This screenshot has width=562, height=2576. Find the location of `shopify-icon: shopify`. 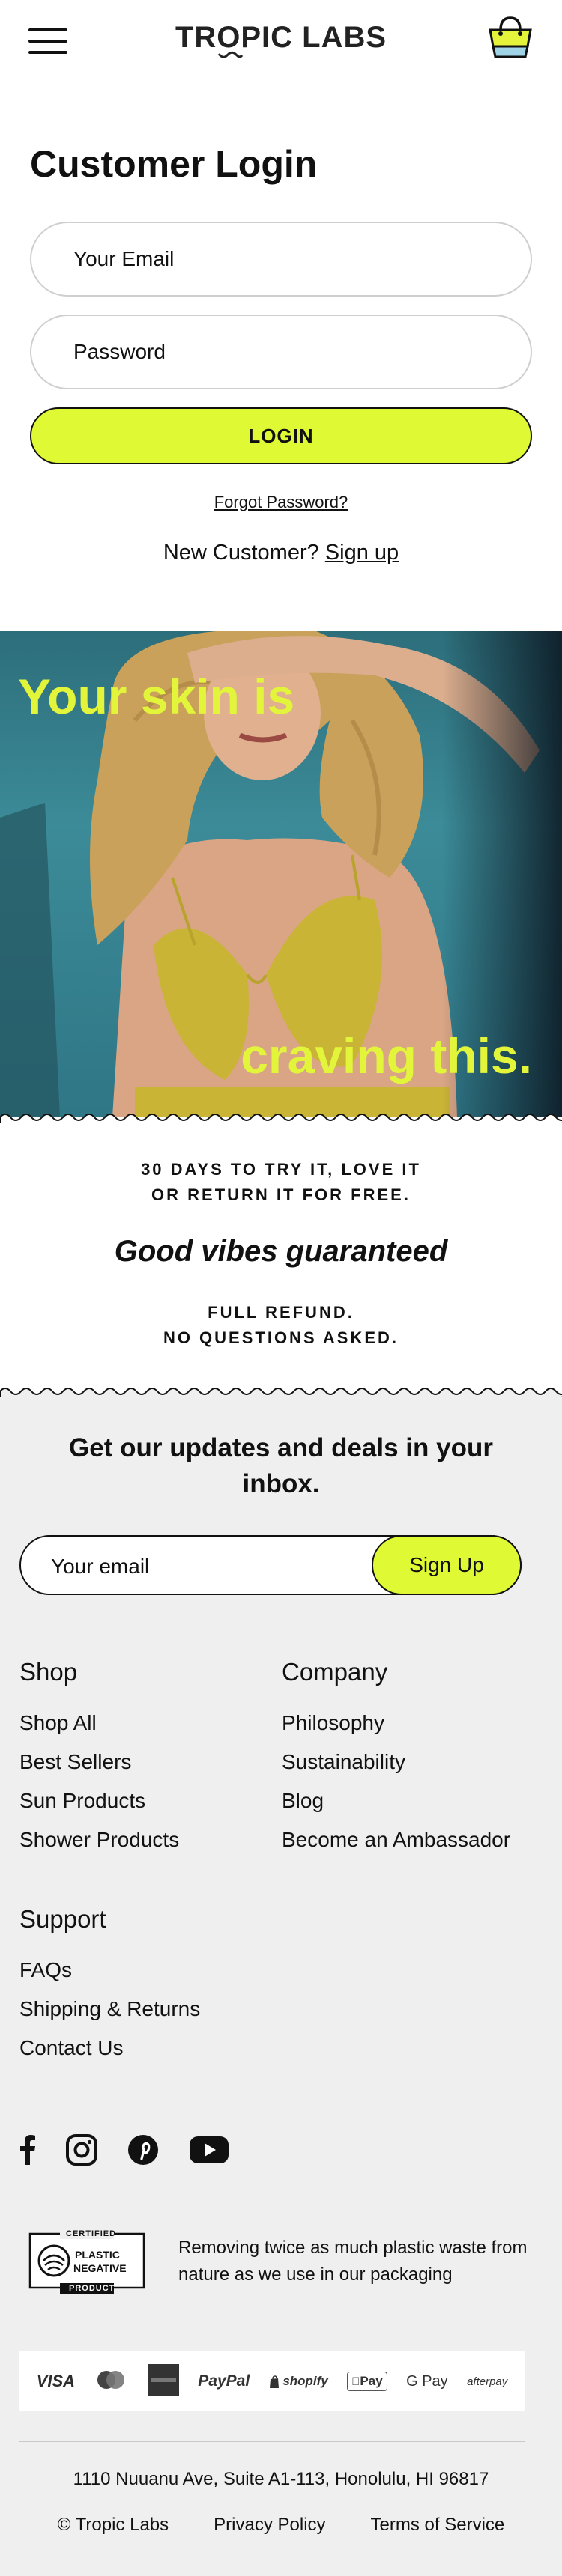

shopify-icon: shopify is located at coordinates (298, 2381).